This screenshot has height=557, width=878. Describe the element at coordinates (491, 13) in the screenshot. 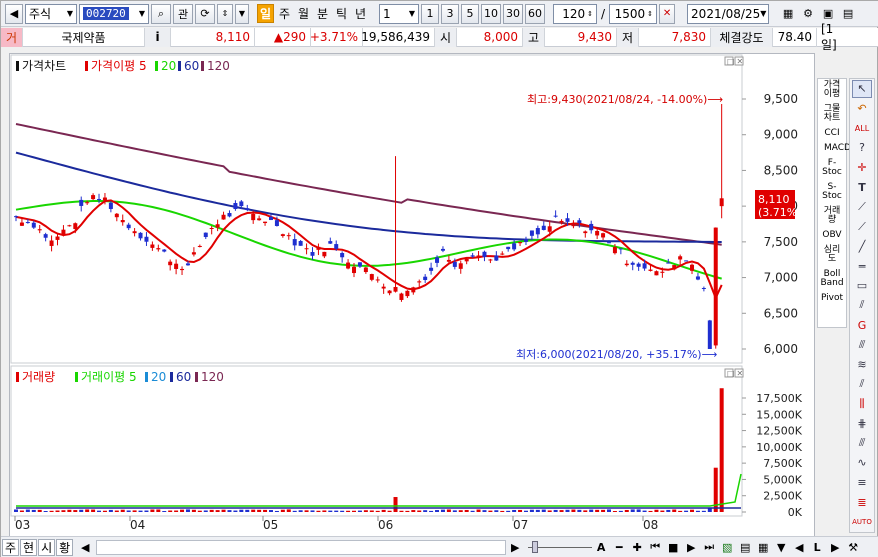

I see `interval-10-button: 10` at that location.